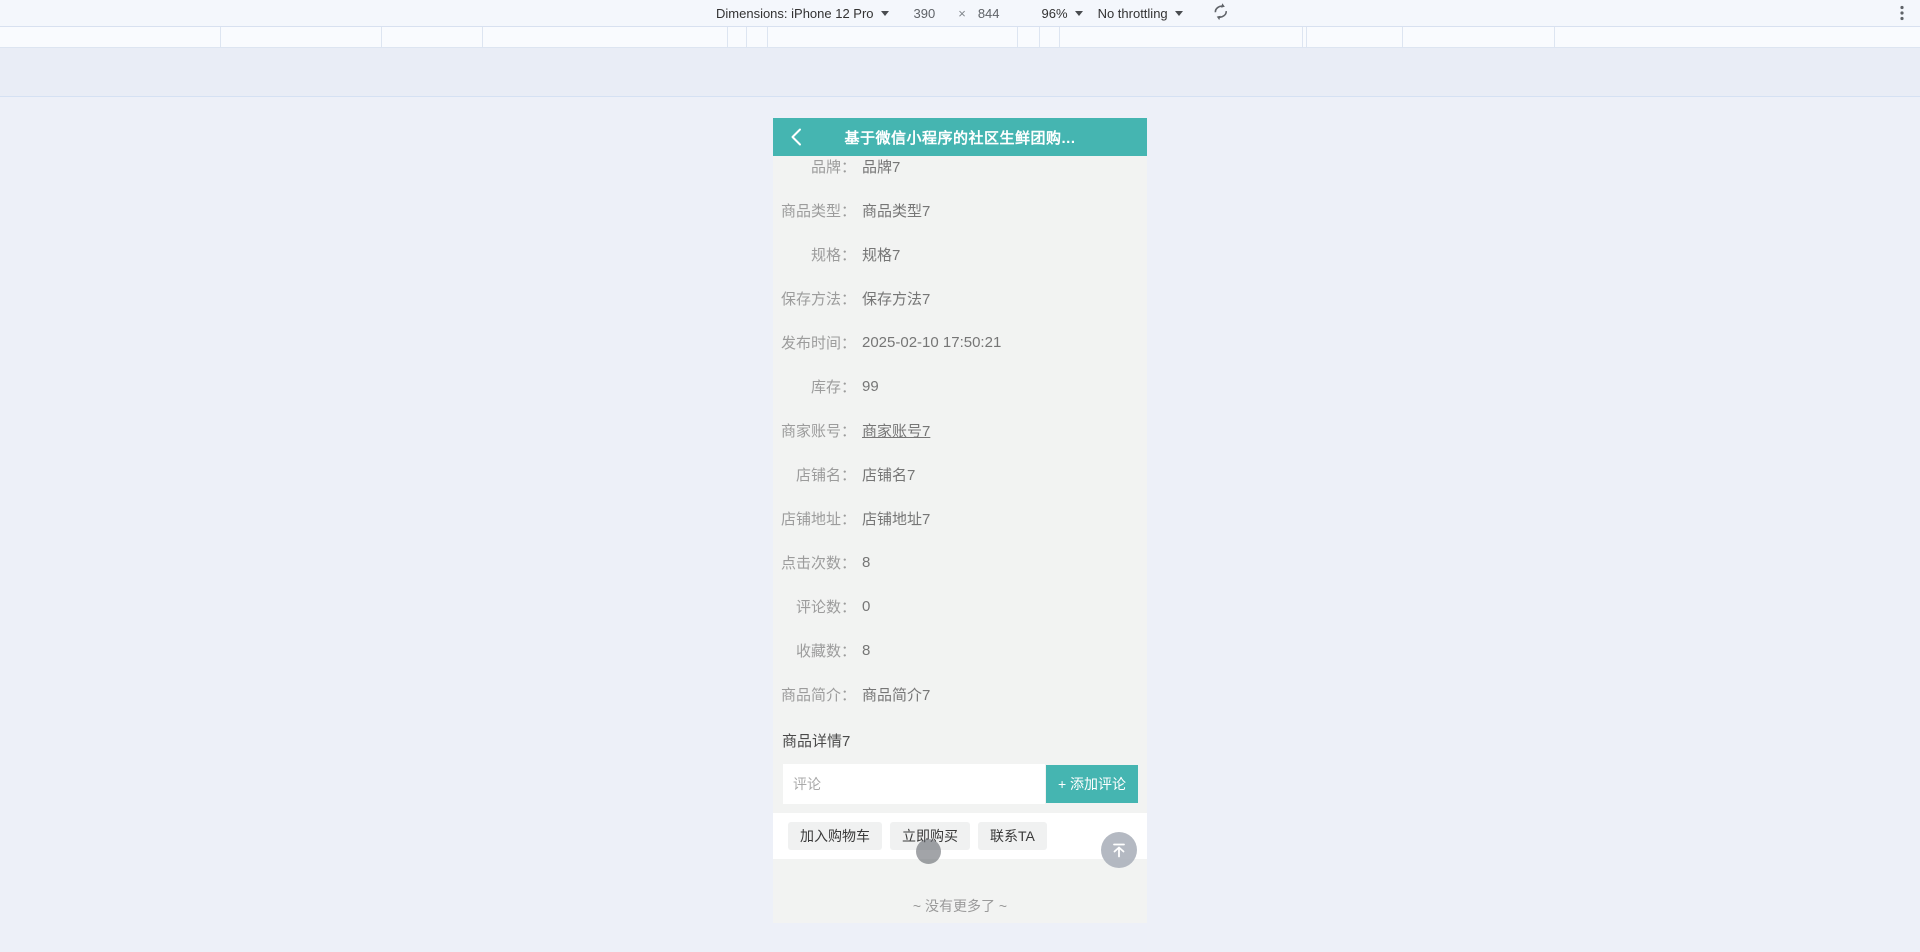 Image resolution: width=1920 pixels, height=952 pixels. I want to click on zoom-dropdown: 96%, so click(1062, 13).